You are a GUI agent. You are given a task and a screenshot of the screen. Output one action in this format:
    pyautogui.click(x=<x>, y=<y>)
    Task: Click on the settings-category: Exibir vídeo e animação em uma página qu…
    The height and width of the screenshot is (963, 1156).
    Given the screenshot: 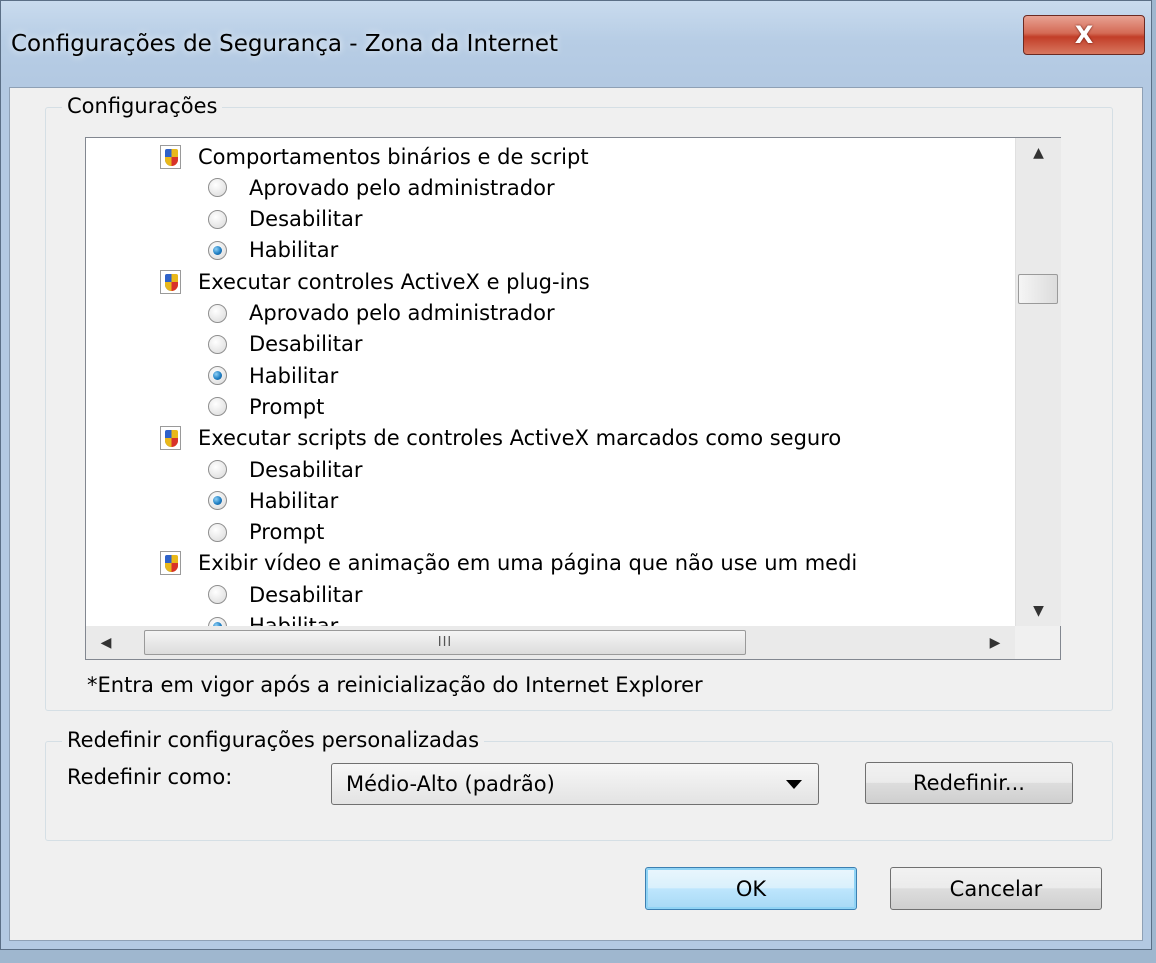 What is the action you would take?
    pyautogui.click(x=507, y=563)
    